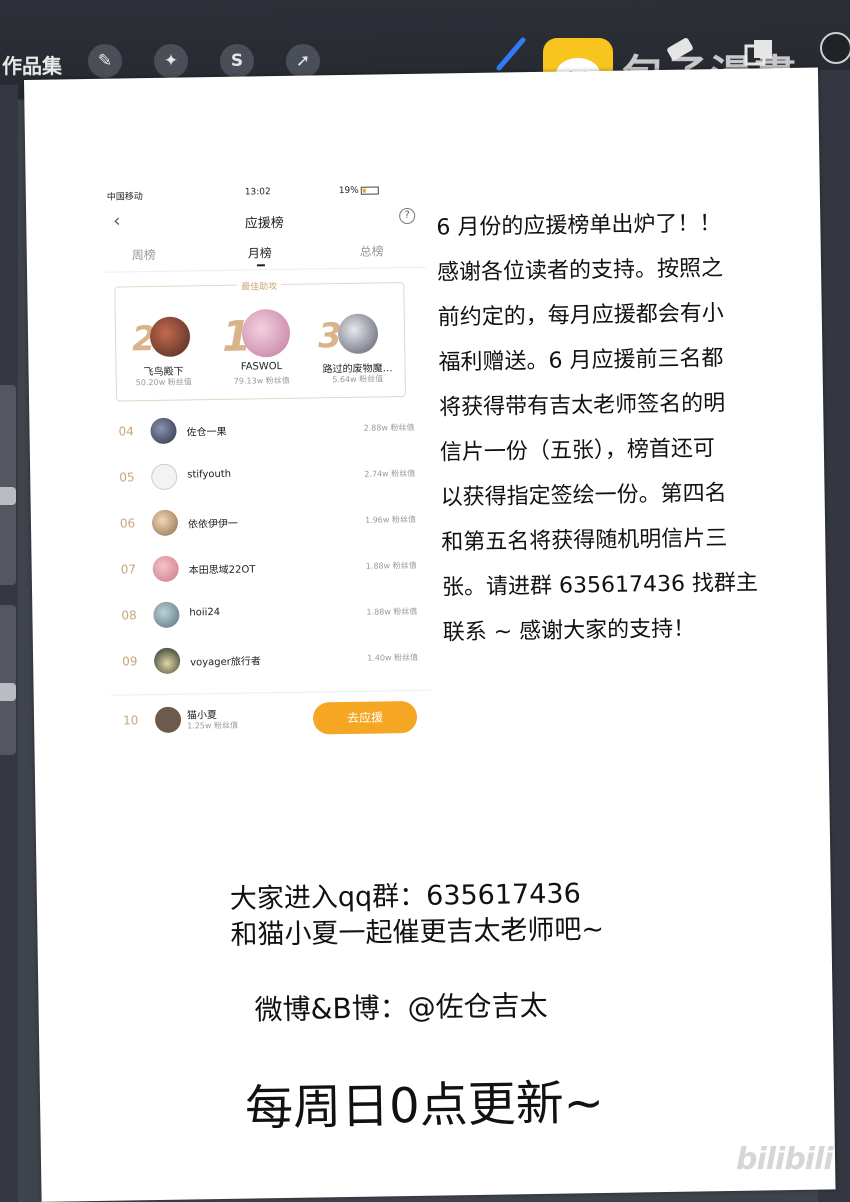  What do you see at coordinates (365, 717) in the screenshot?
I see `support-button: 去应援` at bounding box center [365, 717].